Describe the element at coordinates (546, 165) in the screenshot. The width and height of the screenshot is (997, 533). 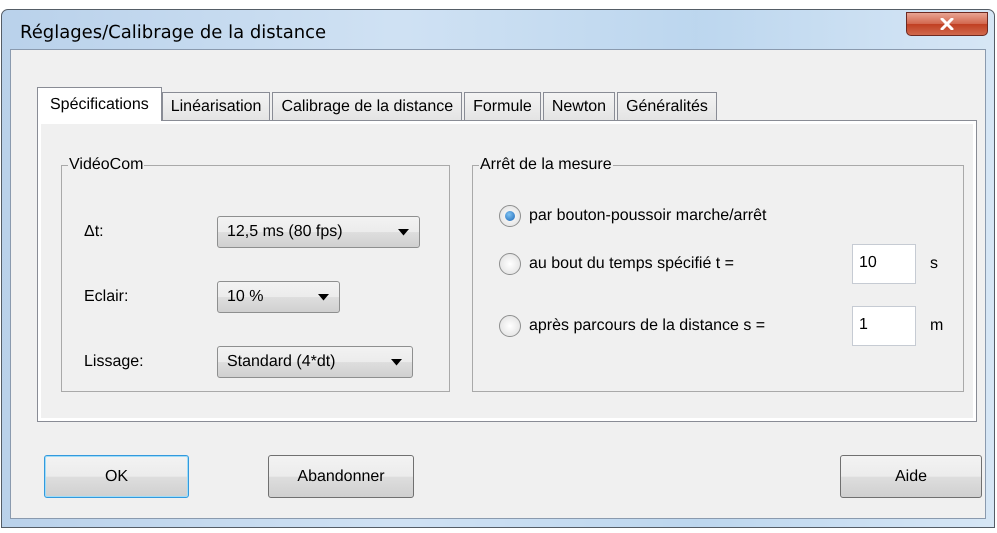
I see `group-title: Arrêt de la mesure` at that location.